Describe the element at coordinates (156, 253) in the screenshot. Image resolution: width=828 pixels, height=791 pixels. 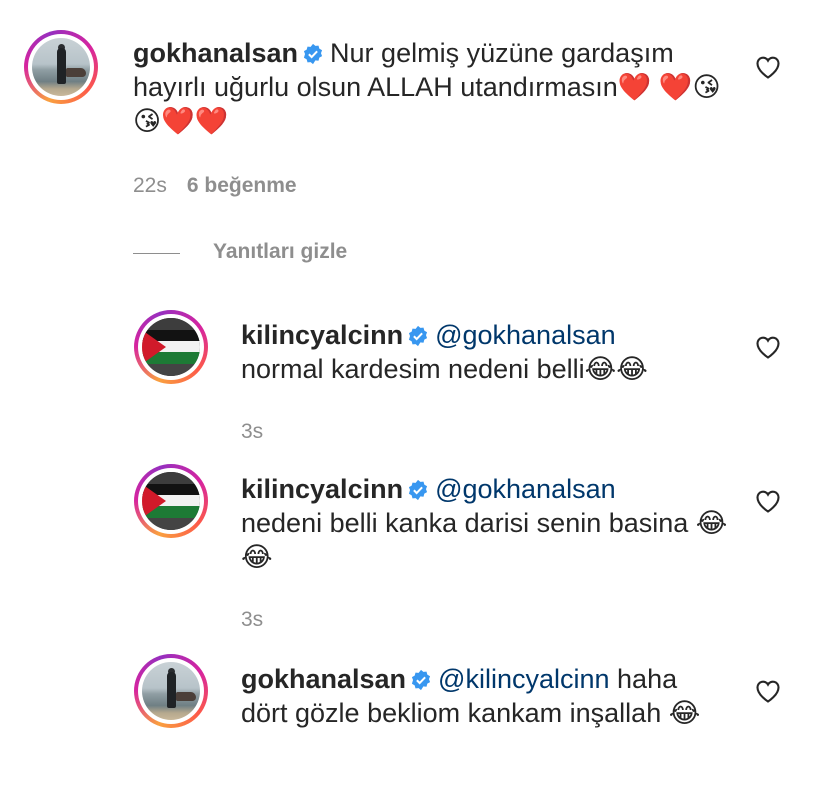
I see `divider` at that location.